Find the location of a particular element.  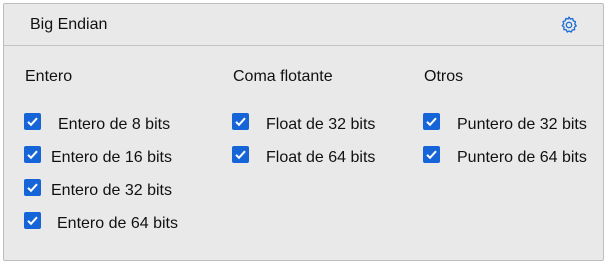

checkbox-label: Entero de 8 bits is located at coordinates (114, 124).